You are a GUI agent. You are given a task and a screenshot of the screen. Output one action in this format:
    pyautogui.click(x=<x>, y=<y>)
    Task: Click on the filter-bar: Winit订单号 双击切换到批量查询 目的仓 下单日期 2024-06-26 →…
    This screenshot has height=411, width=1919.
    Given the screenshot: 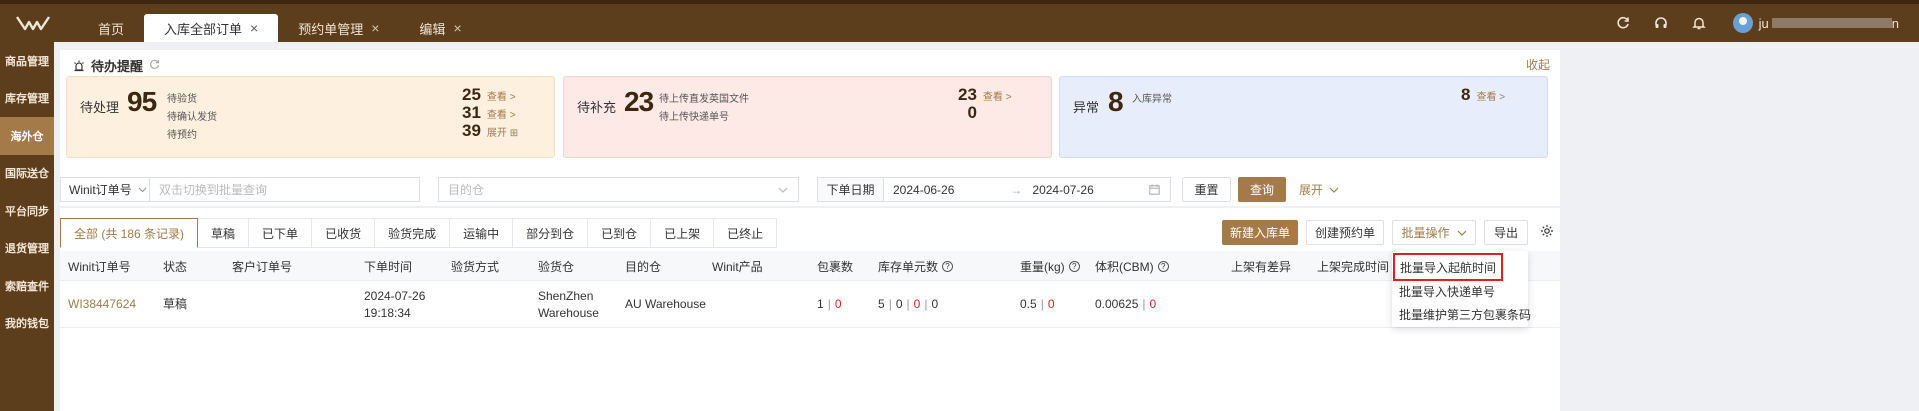 What is the action you would take?
    pyautogui.click(x=810, y=187)
    